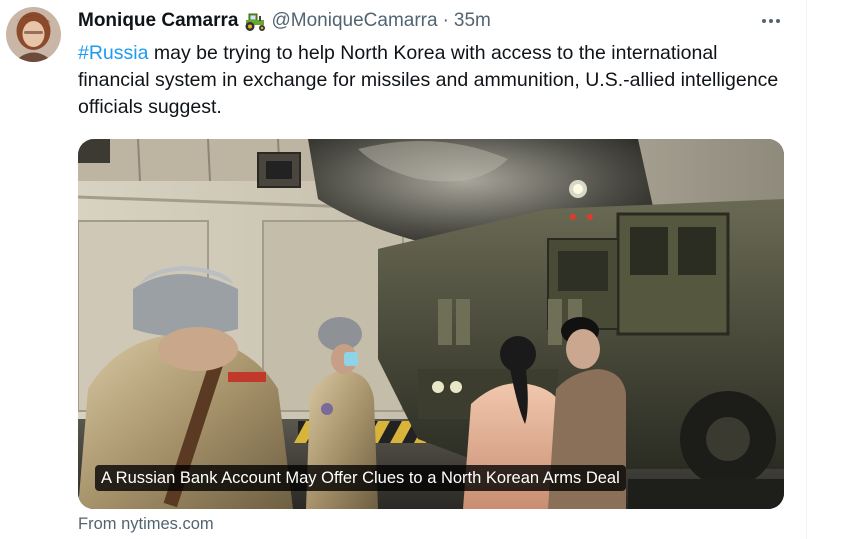 Image resolution: width=843 pixels, height=539 pixels. I want to click on timeline-divider, so click(806, 269).